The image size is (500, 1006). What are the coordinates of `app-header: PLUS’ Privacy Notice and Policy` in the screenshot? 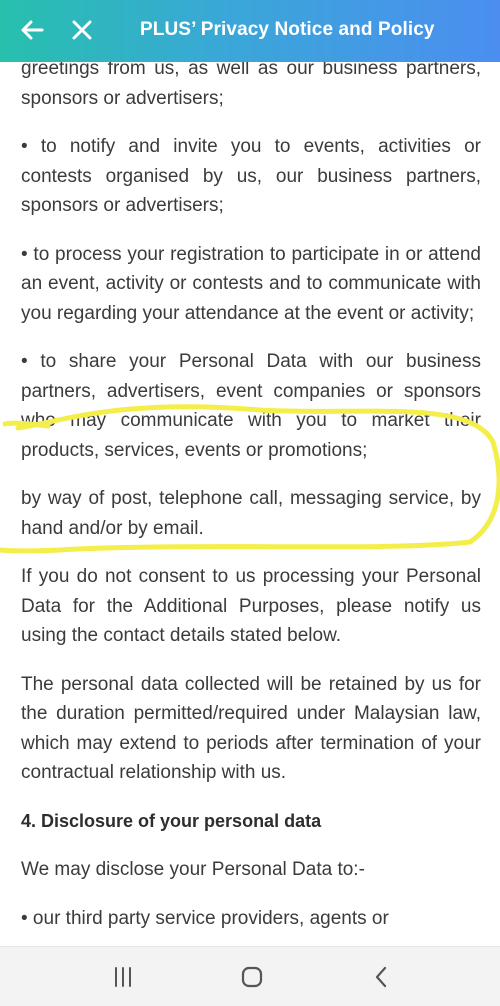 It's located at (250, 31).